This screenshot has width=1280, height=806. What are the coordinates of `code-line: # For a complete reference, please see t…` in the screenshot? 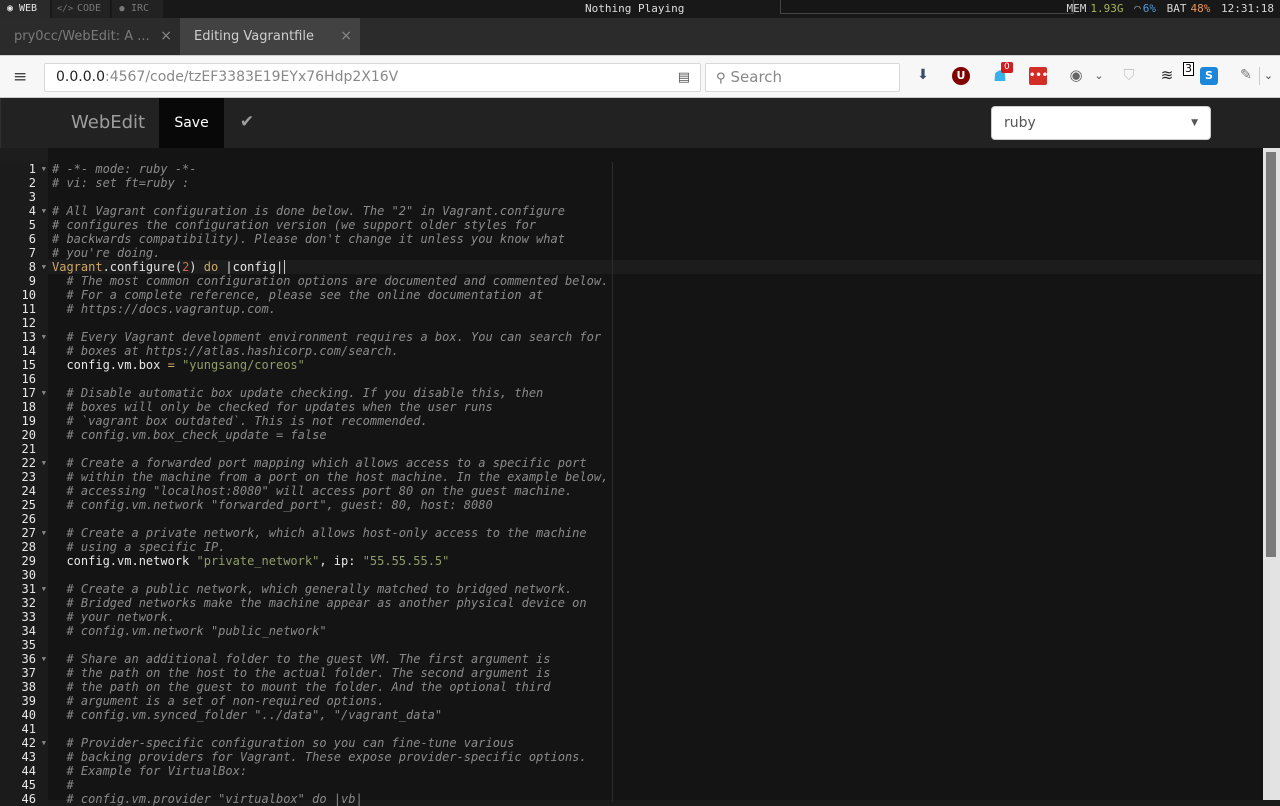 It's located at (657, 295).